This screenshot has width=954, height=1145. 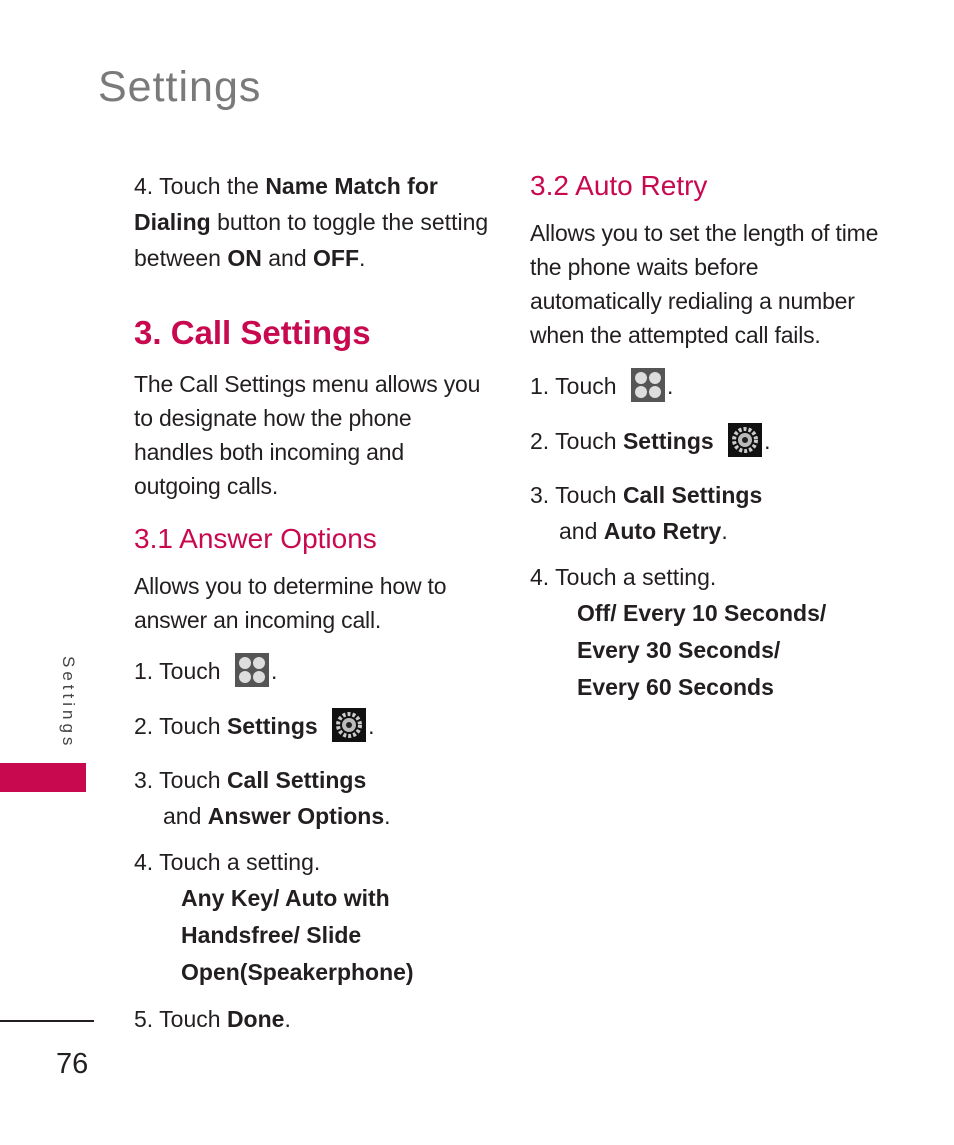 I want to click on answer-options-label: Answer Options, so click(x=296, y=816).